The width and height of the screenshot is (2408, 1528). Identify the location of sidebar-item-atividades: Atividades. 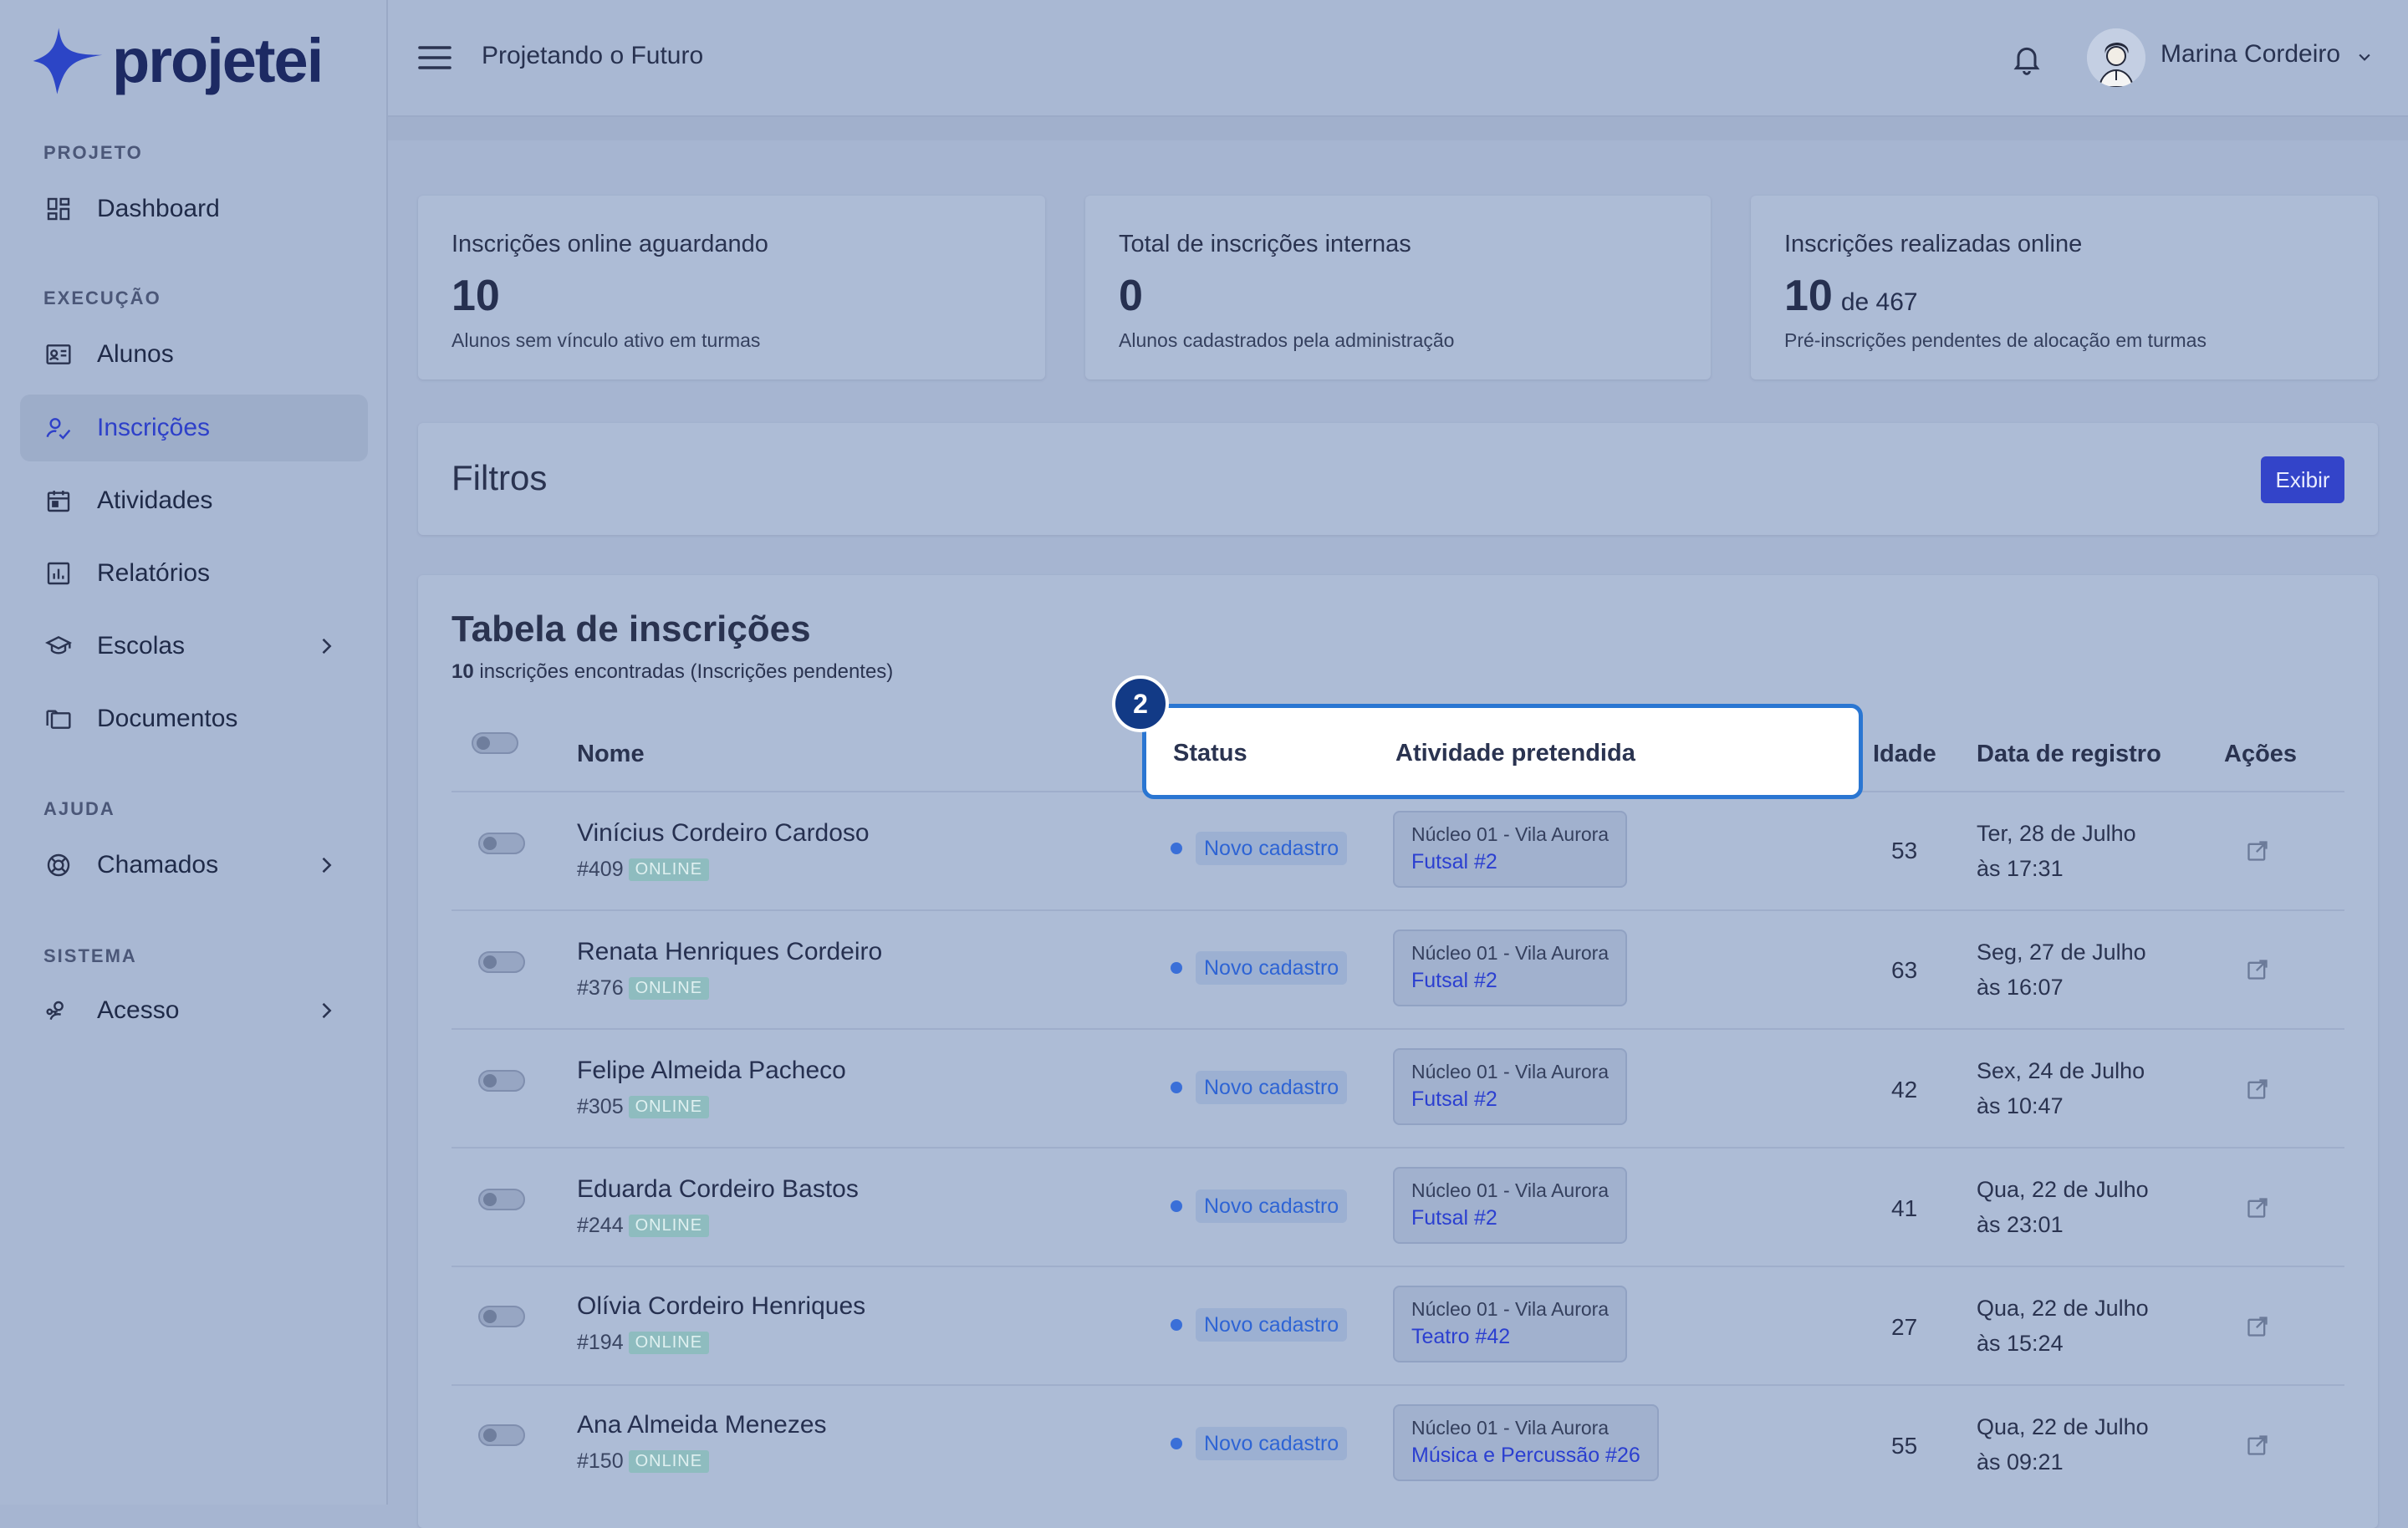
(194, 501).